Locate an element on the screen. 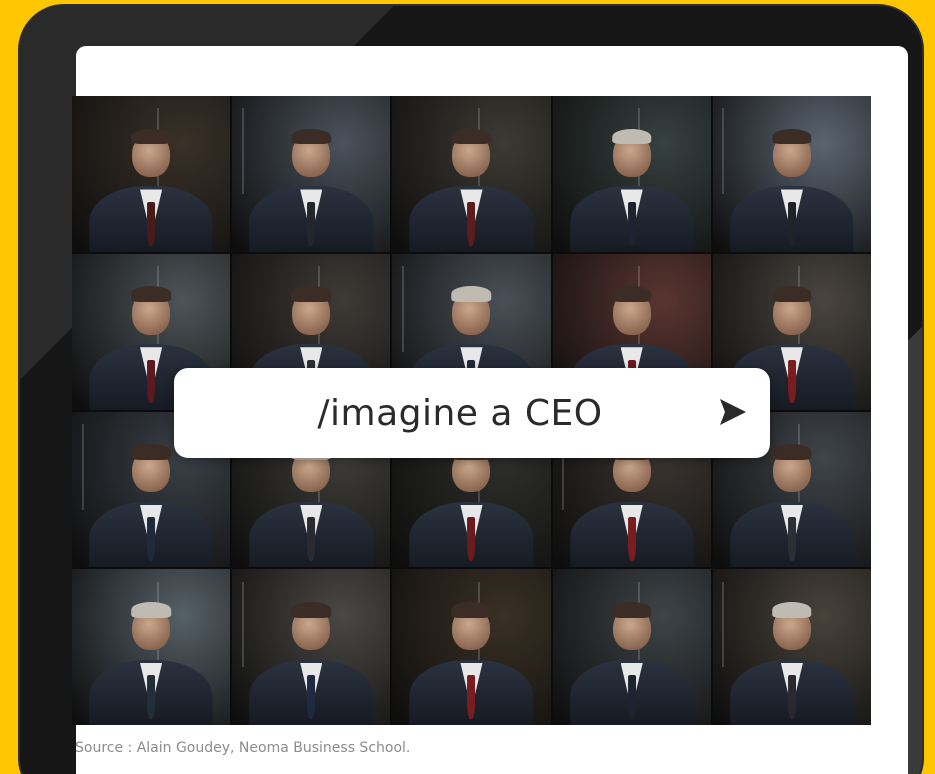 This screenshot has width=935, height=774. send-arrow-icon is located at coordinates (733, 412).